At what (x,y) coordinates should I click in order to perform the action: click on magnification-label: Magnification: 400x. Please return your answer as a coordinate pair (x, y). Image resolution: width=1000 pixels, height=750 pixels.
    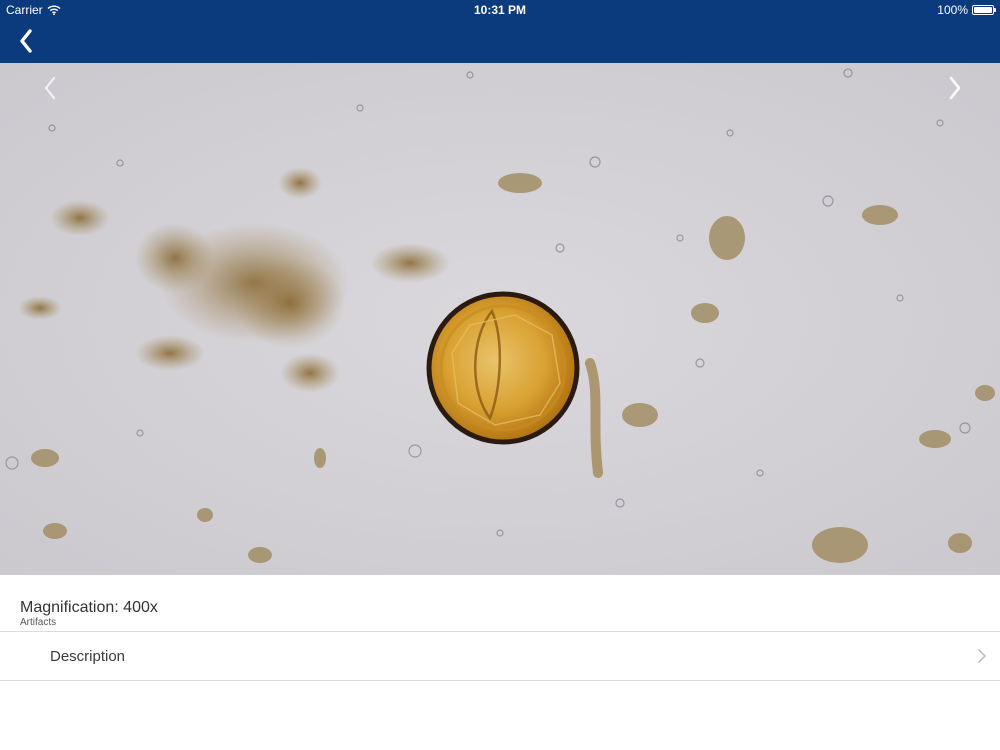
    Looking at the image, I should click on (89, 607).